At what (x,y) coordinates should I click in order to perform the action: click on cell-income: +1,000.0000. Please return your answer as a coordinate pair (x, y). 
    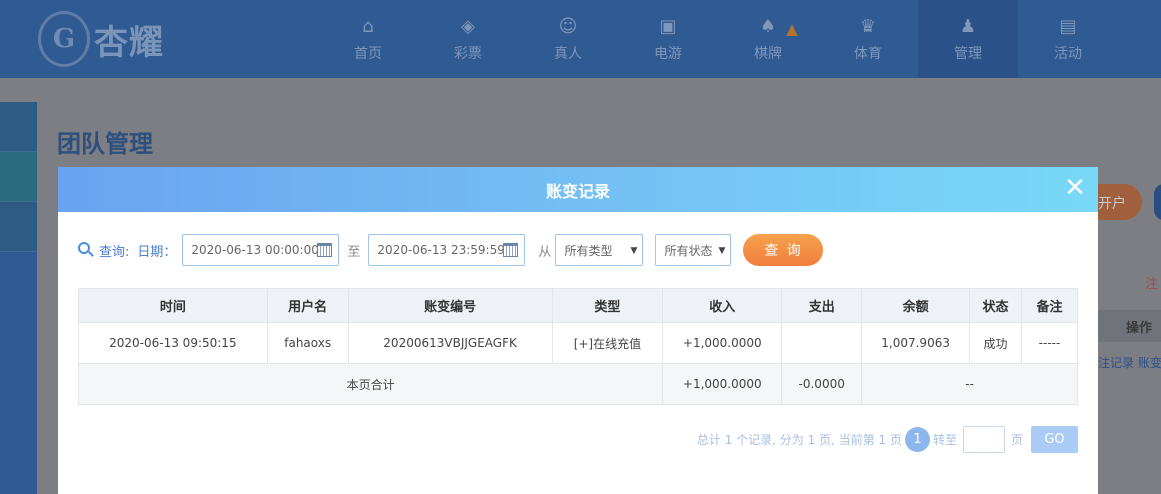
    Looking at the image, I should click on (722, 343).